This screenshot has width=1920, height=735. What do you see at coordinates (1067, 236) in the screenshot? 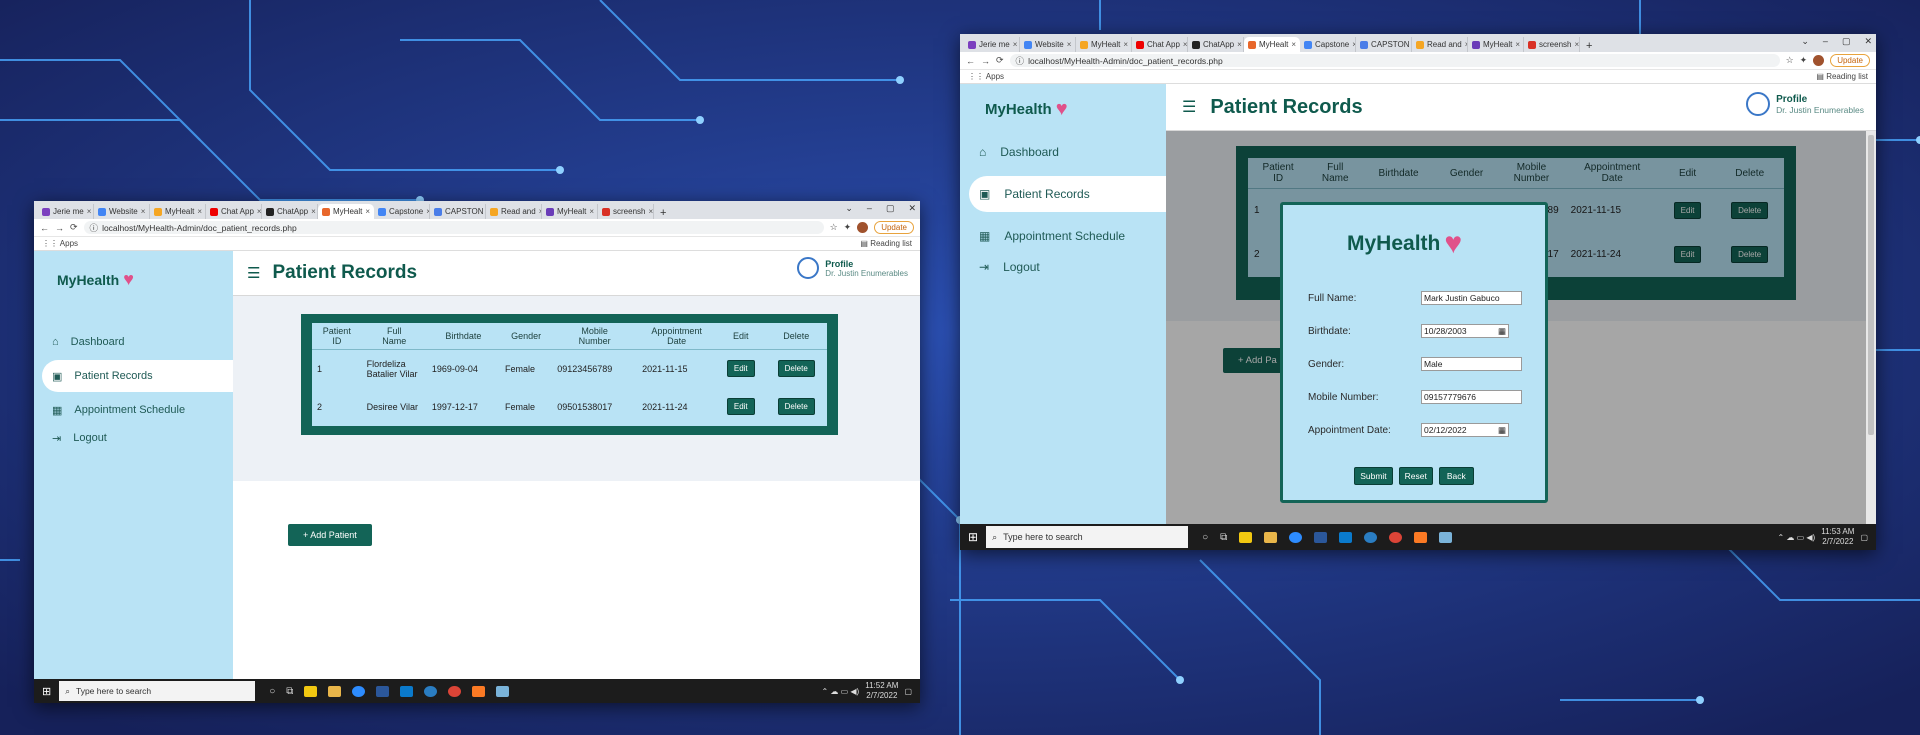
I see `nav-item-appointment-schedule: ▦ Appointment Schedule` at bounding box center [1067, 236].